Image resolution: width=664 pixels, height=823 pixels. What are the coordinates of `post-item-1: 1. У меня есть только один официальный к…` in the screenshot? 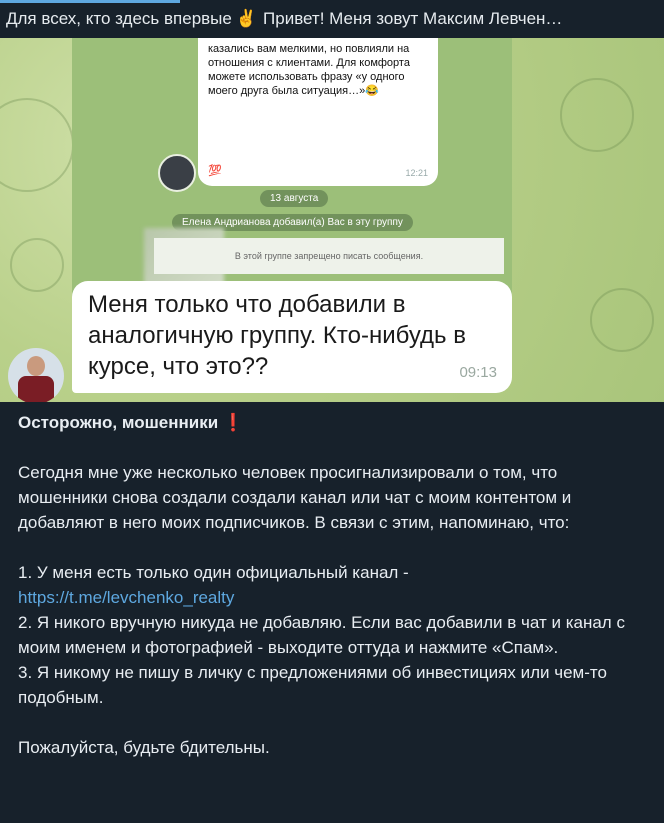 It's located at (333, 585).